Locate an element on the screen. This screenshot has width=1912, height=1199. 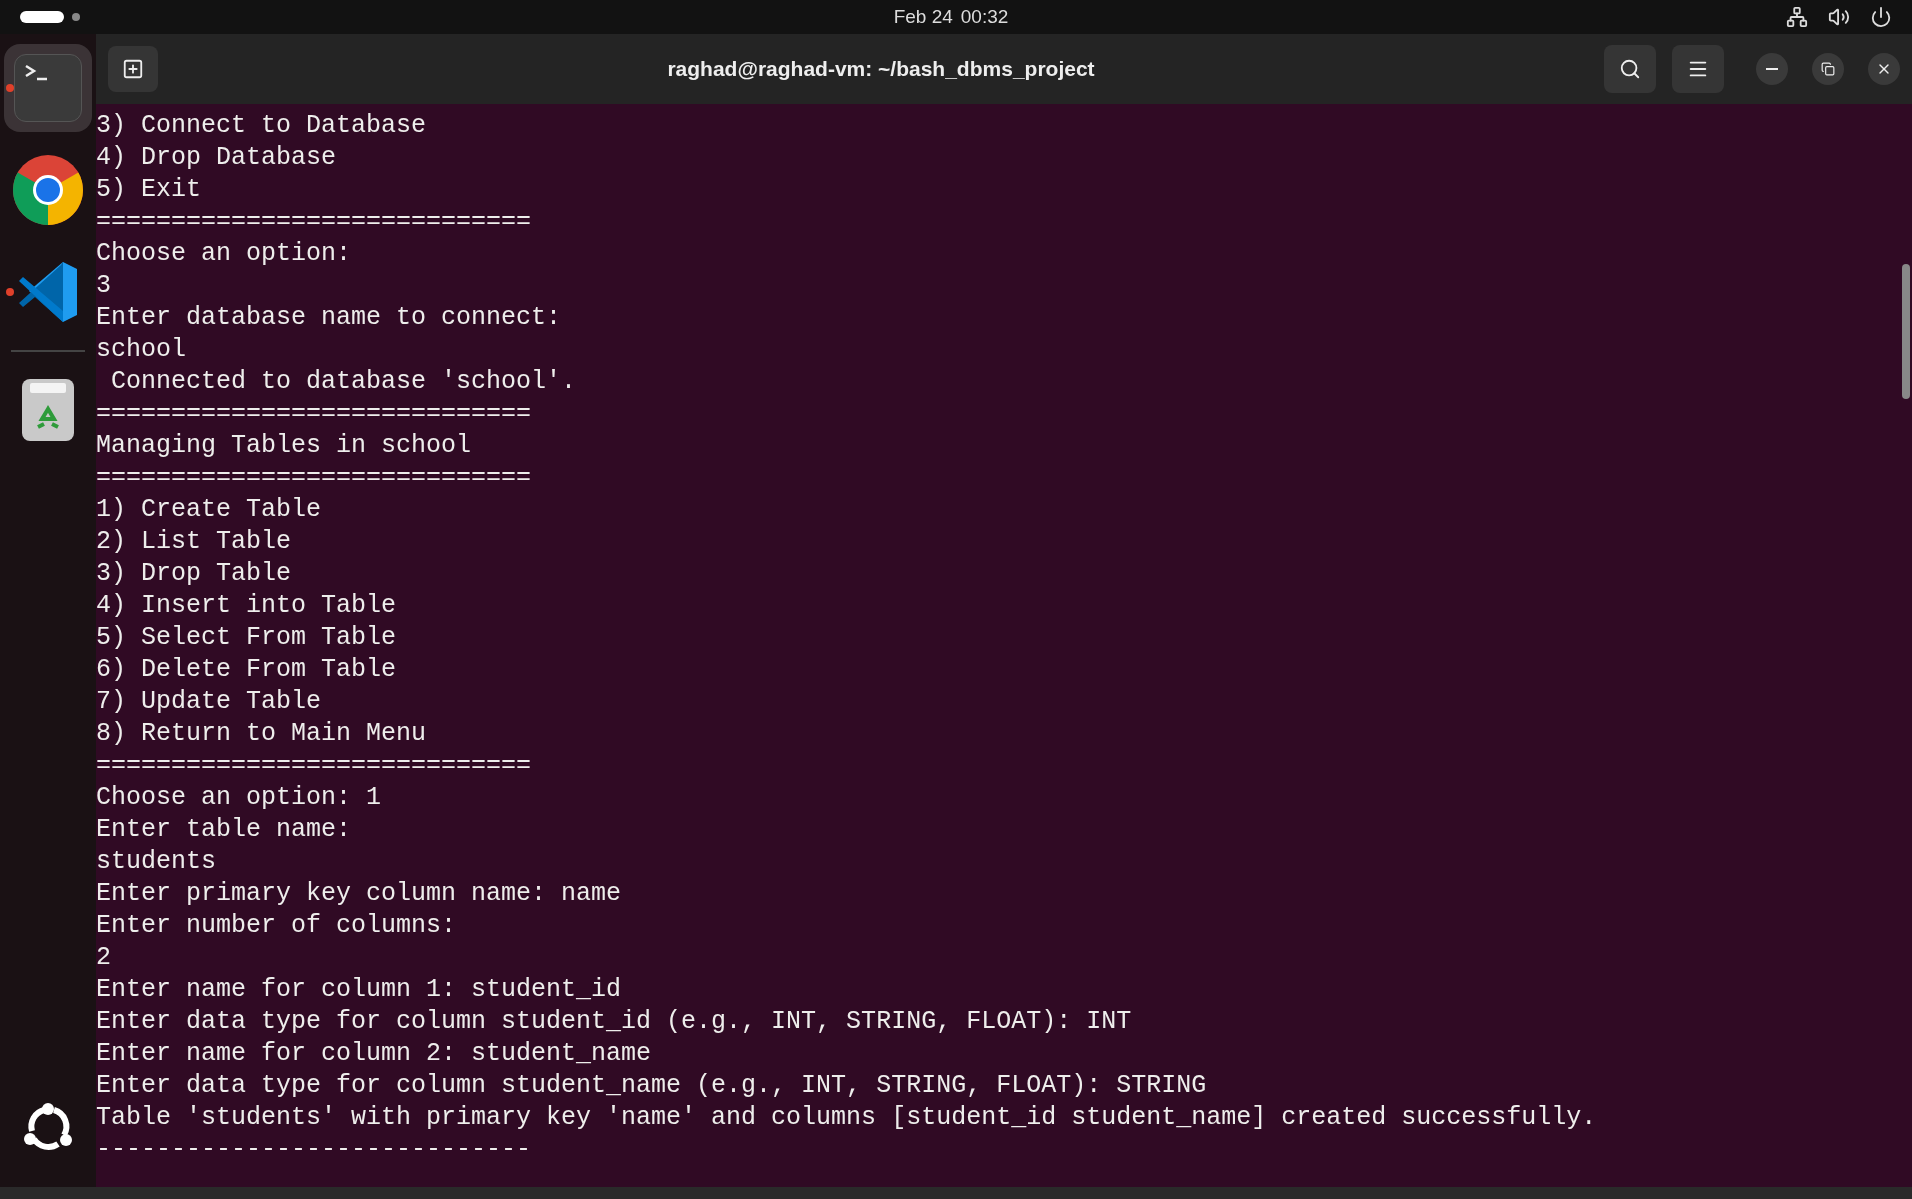
new-tab-icon is located at coordinates (133, 69).